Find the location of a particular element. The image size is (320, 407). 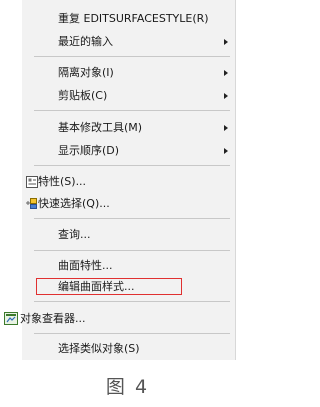

menu-item-repeat-editsurfacestyle: 重复 EDITSURFACESTYLE(R) is located at coordinates (128, 19).